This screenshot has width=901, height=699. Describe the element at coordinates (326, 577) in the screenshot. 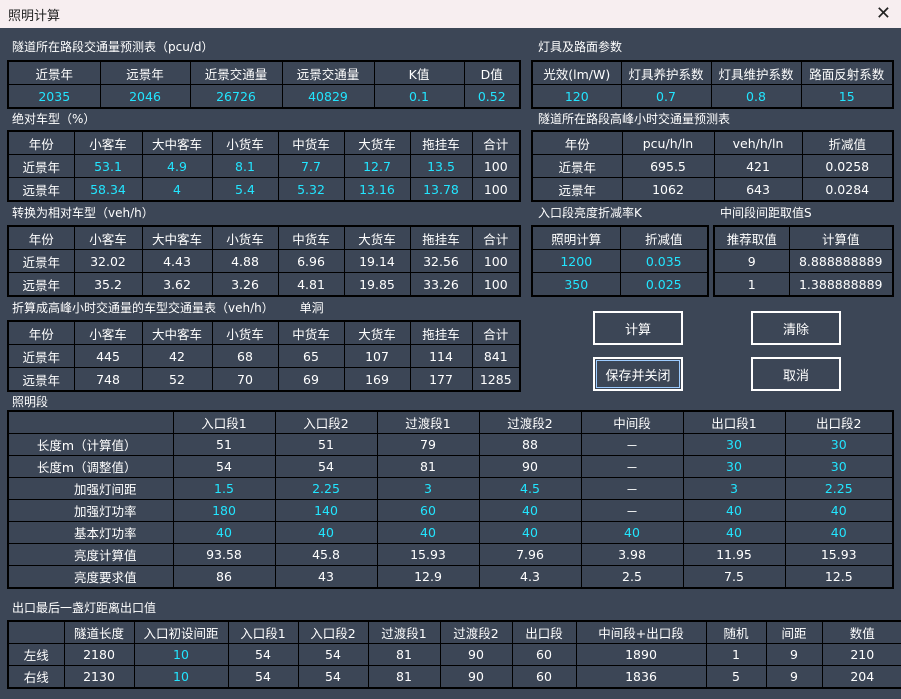

I see `table-cell: 43` at that location.